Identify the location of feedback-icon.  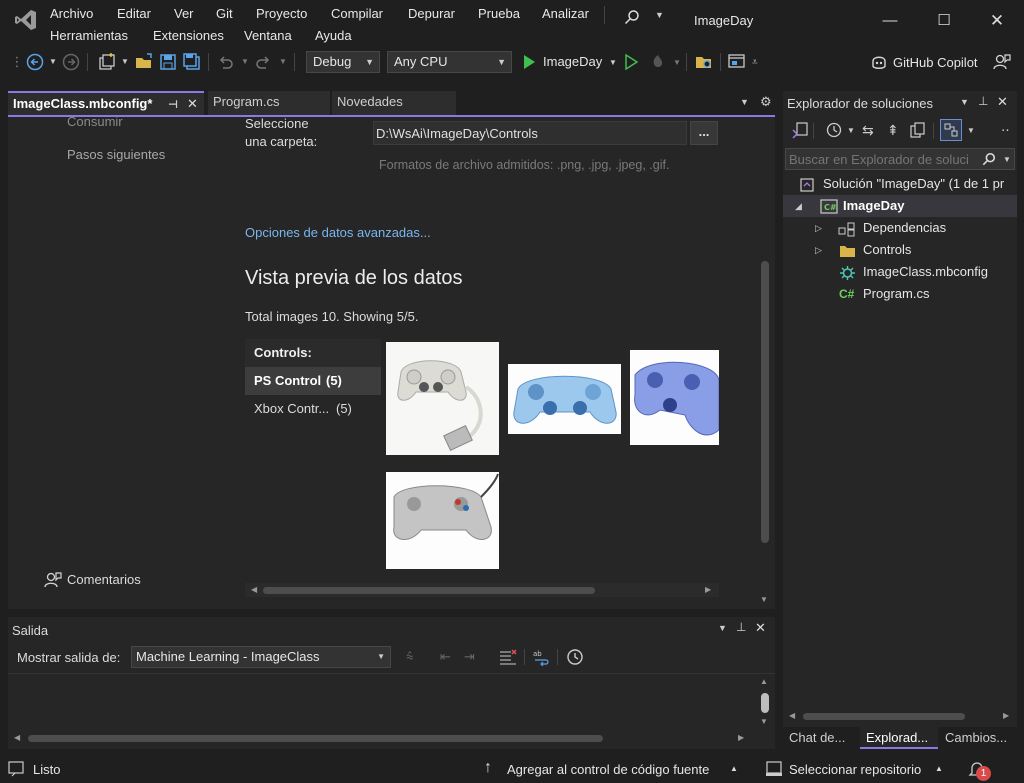
(1002, 62).